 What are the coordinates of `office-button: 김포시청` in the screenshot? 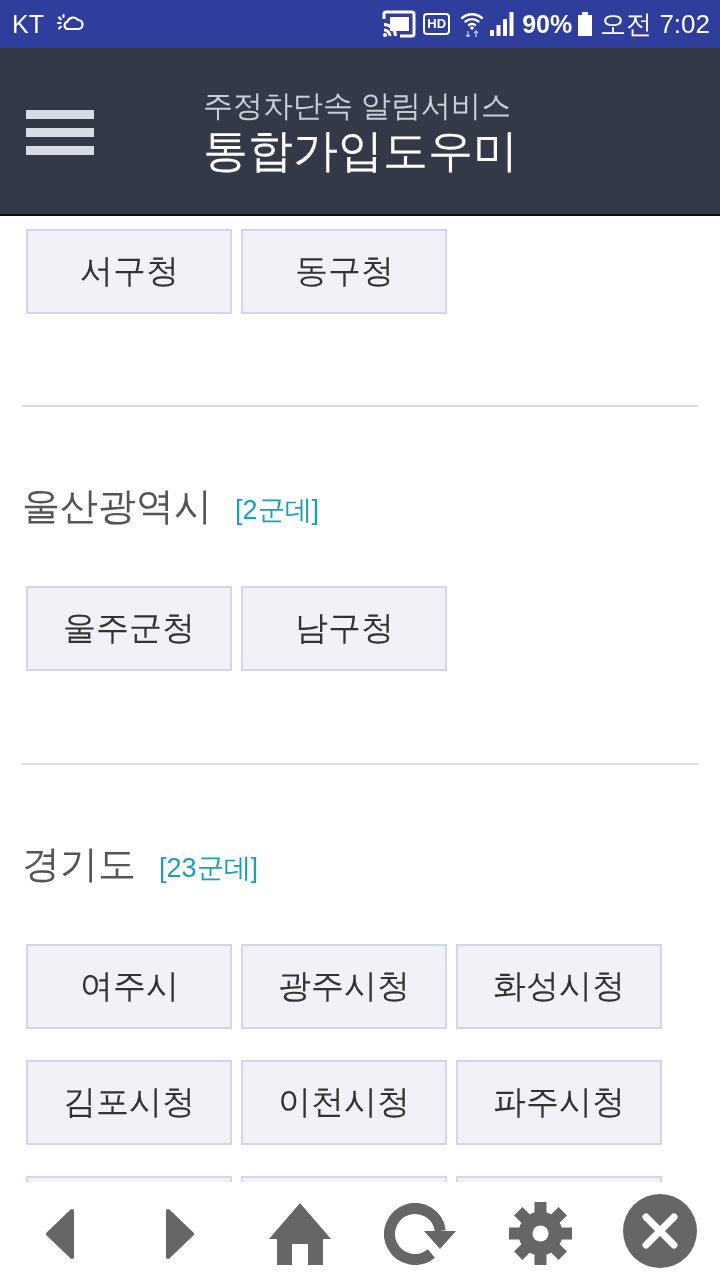 It's located at (129, 1102).